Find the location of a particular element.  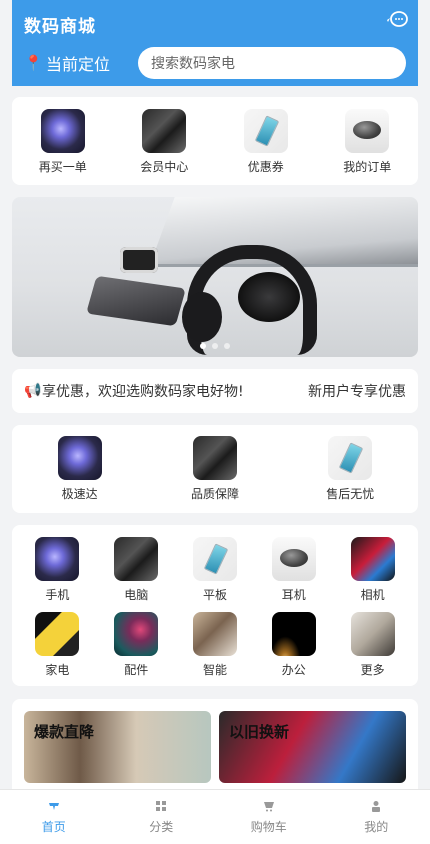

feature-after-sales: 售后无忧 is located at coordinates (350, 474).